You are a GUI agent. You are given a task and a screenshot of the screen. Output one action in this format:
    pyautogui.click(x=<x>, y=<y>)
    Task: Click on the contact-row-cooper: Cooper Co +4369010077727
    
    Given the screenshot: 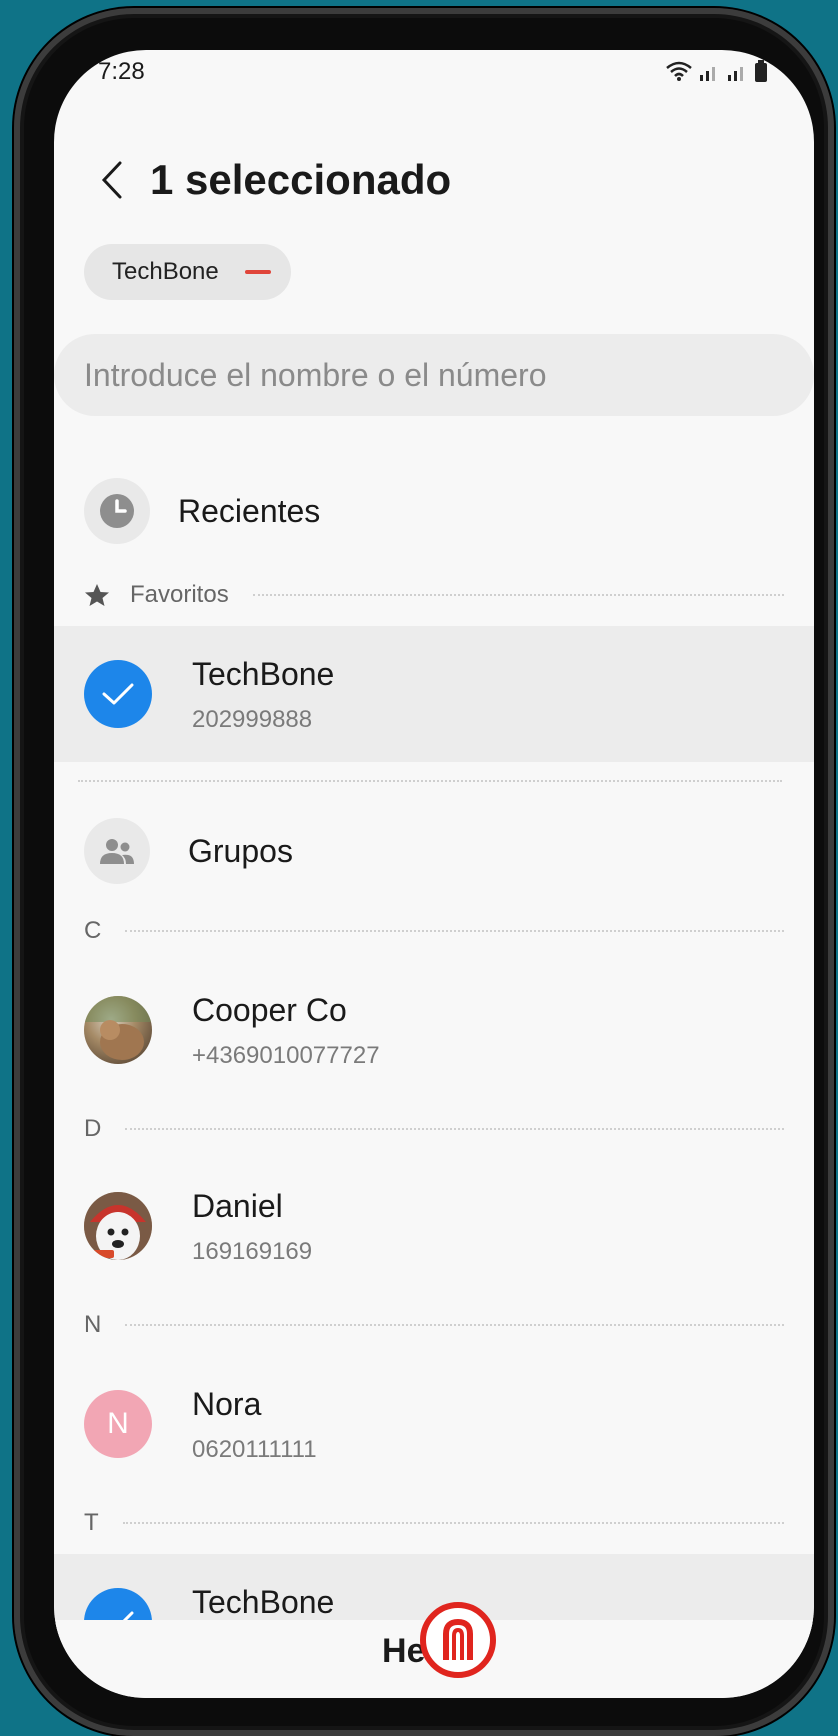 What is the action you would take?
    pyautogui.click(x=434, y=1030)
    